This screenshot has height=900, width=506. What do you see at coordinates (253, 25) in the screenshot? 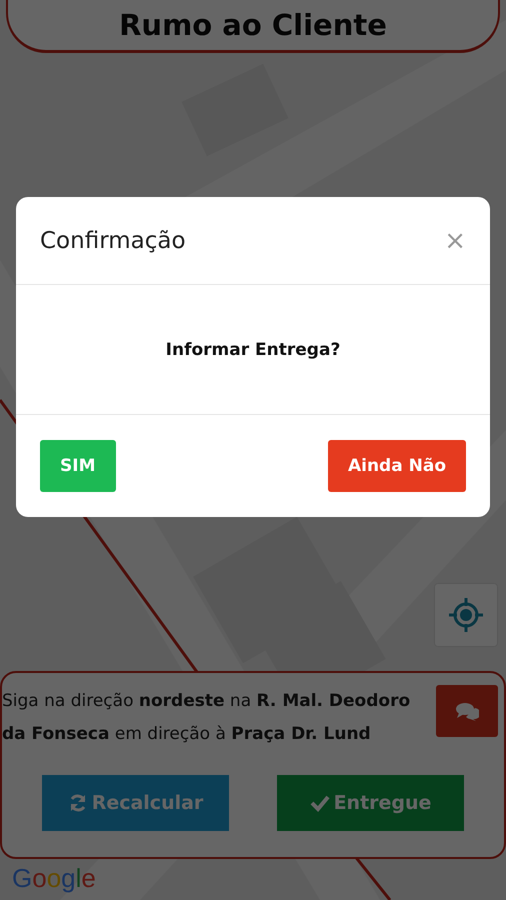
I see `app-title: Rumo ao Cliente` at bounding box center [253, 25].